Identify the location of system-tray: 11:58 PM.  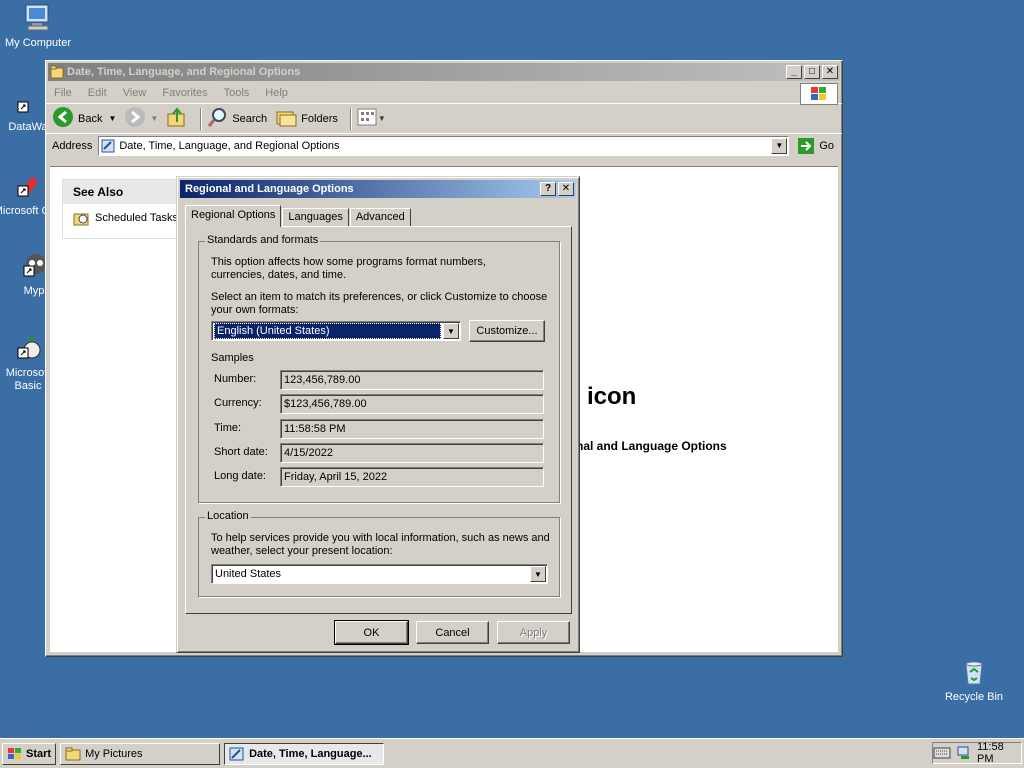
(977, 753).